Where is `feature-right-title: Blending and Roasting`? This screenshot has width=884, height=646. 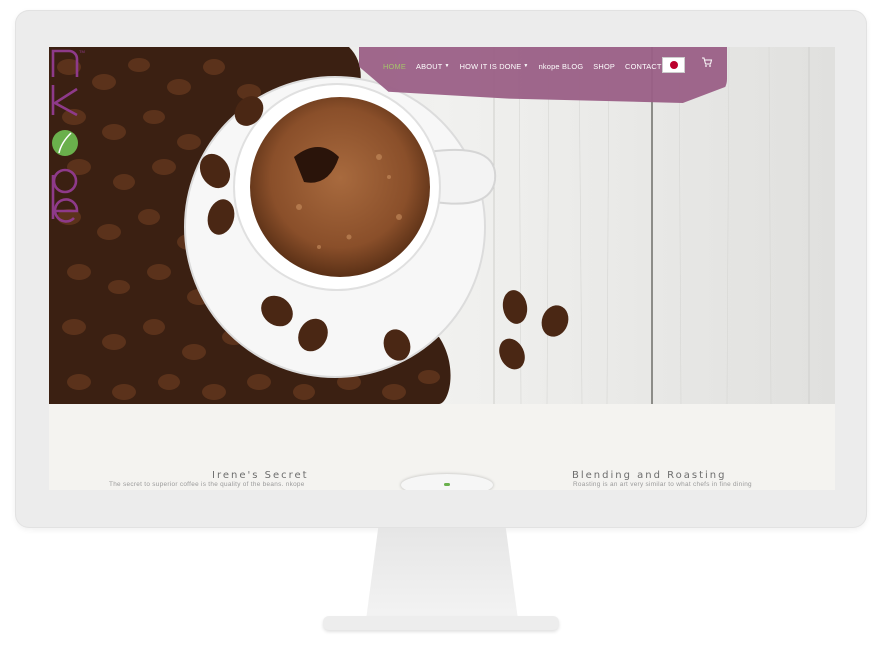
feature-right-title: Blending and Roasting is located at coordinates (649, 475).